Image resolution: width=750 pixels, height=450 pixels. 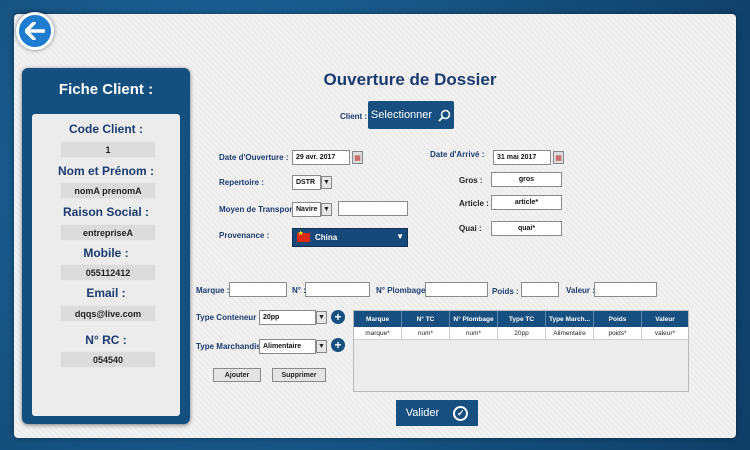 What do you see at coordinates (105, 171) in the screenshot?
I see `nom-prenom-label: Nom et Prénom :` at bounding box center [105, 171].